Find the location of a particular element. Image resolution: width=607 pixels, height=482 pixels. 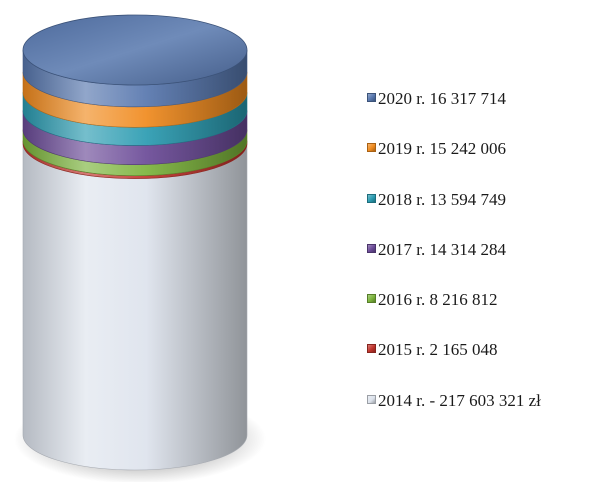

legend-label: 2020 r. 16 317 714 is located at coordinates (442, 98).